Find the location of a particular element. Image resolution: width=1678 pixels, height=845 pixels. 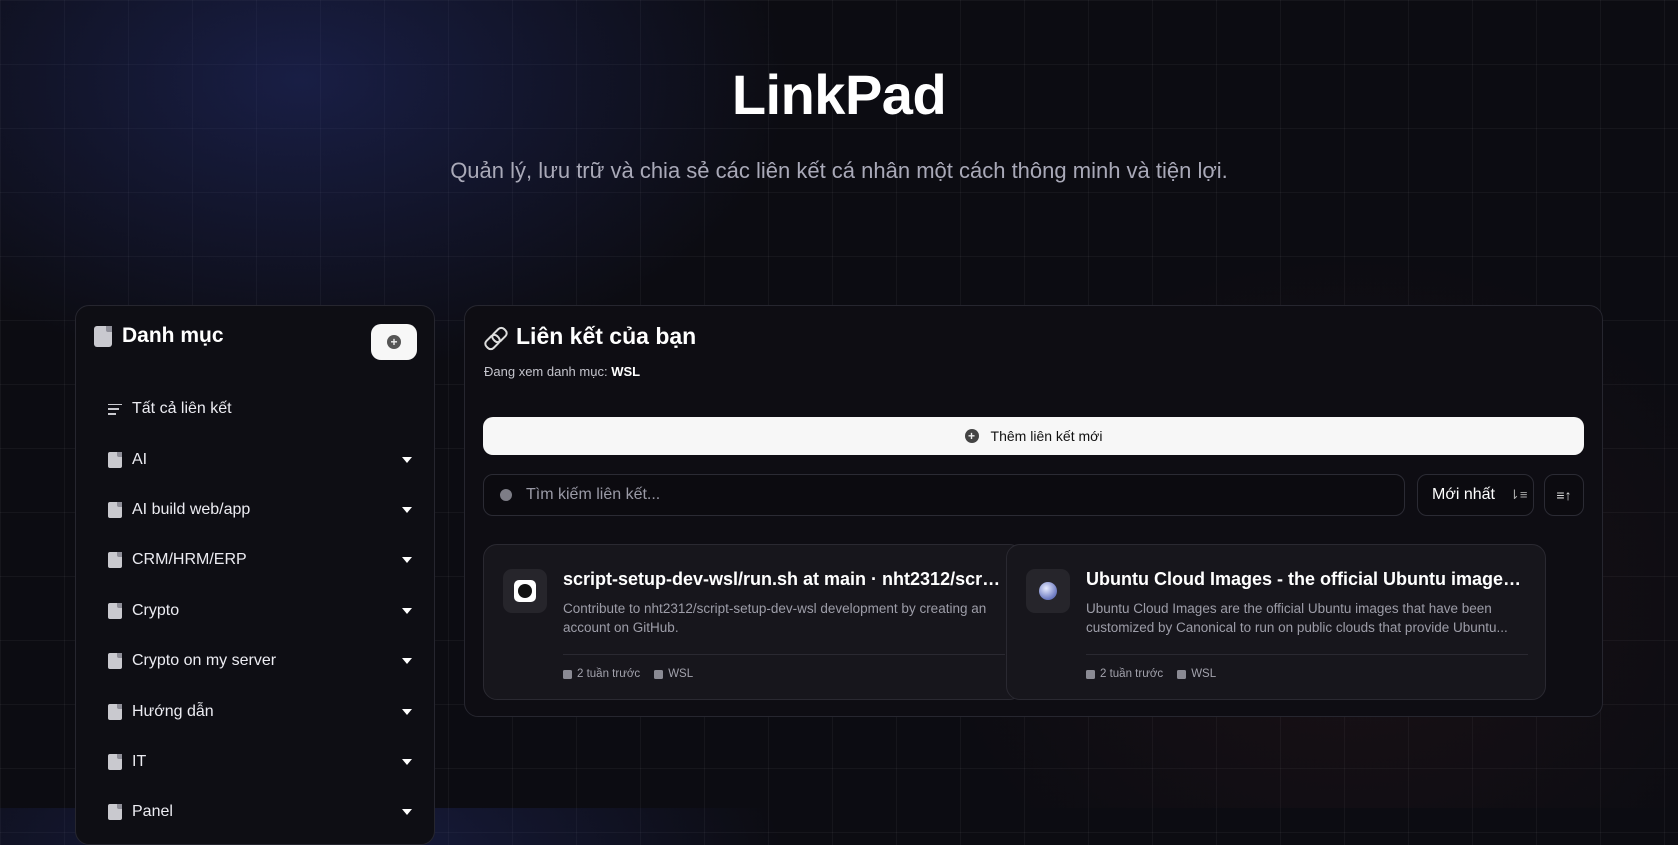

search-icon is located at coordinates (506, 495).